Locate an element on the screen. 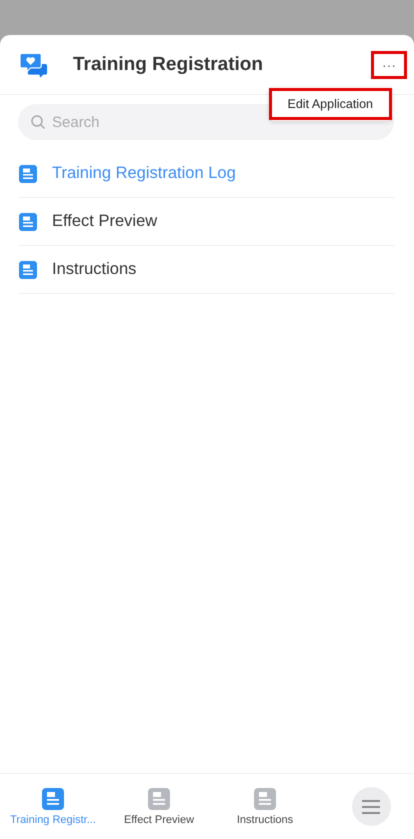  menu-icon is located at coordinates (371, 807).